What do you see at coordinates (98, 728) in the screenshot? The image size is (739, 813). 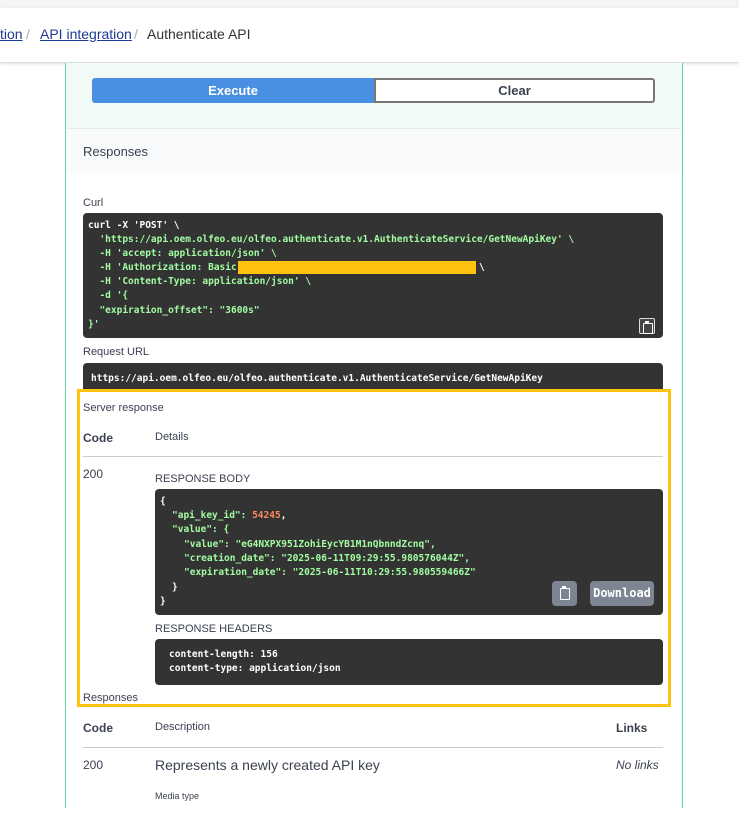 I see `responses-code-header: Code` at bounding box center [98, 728].